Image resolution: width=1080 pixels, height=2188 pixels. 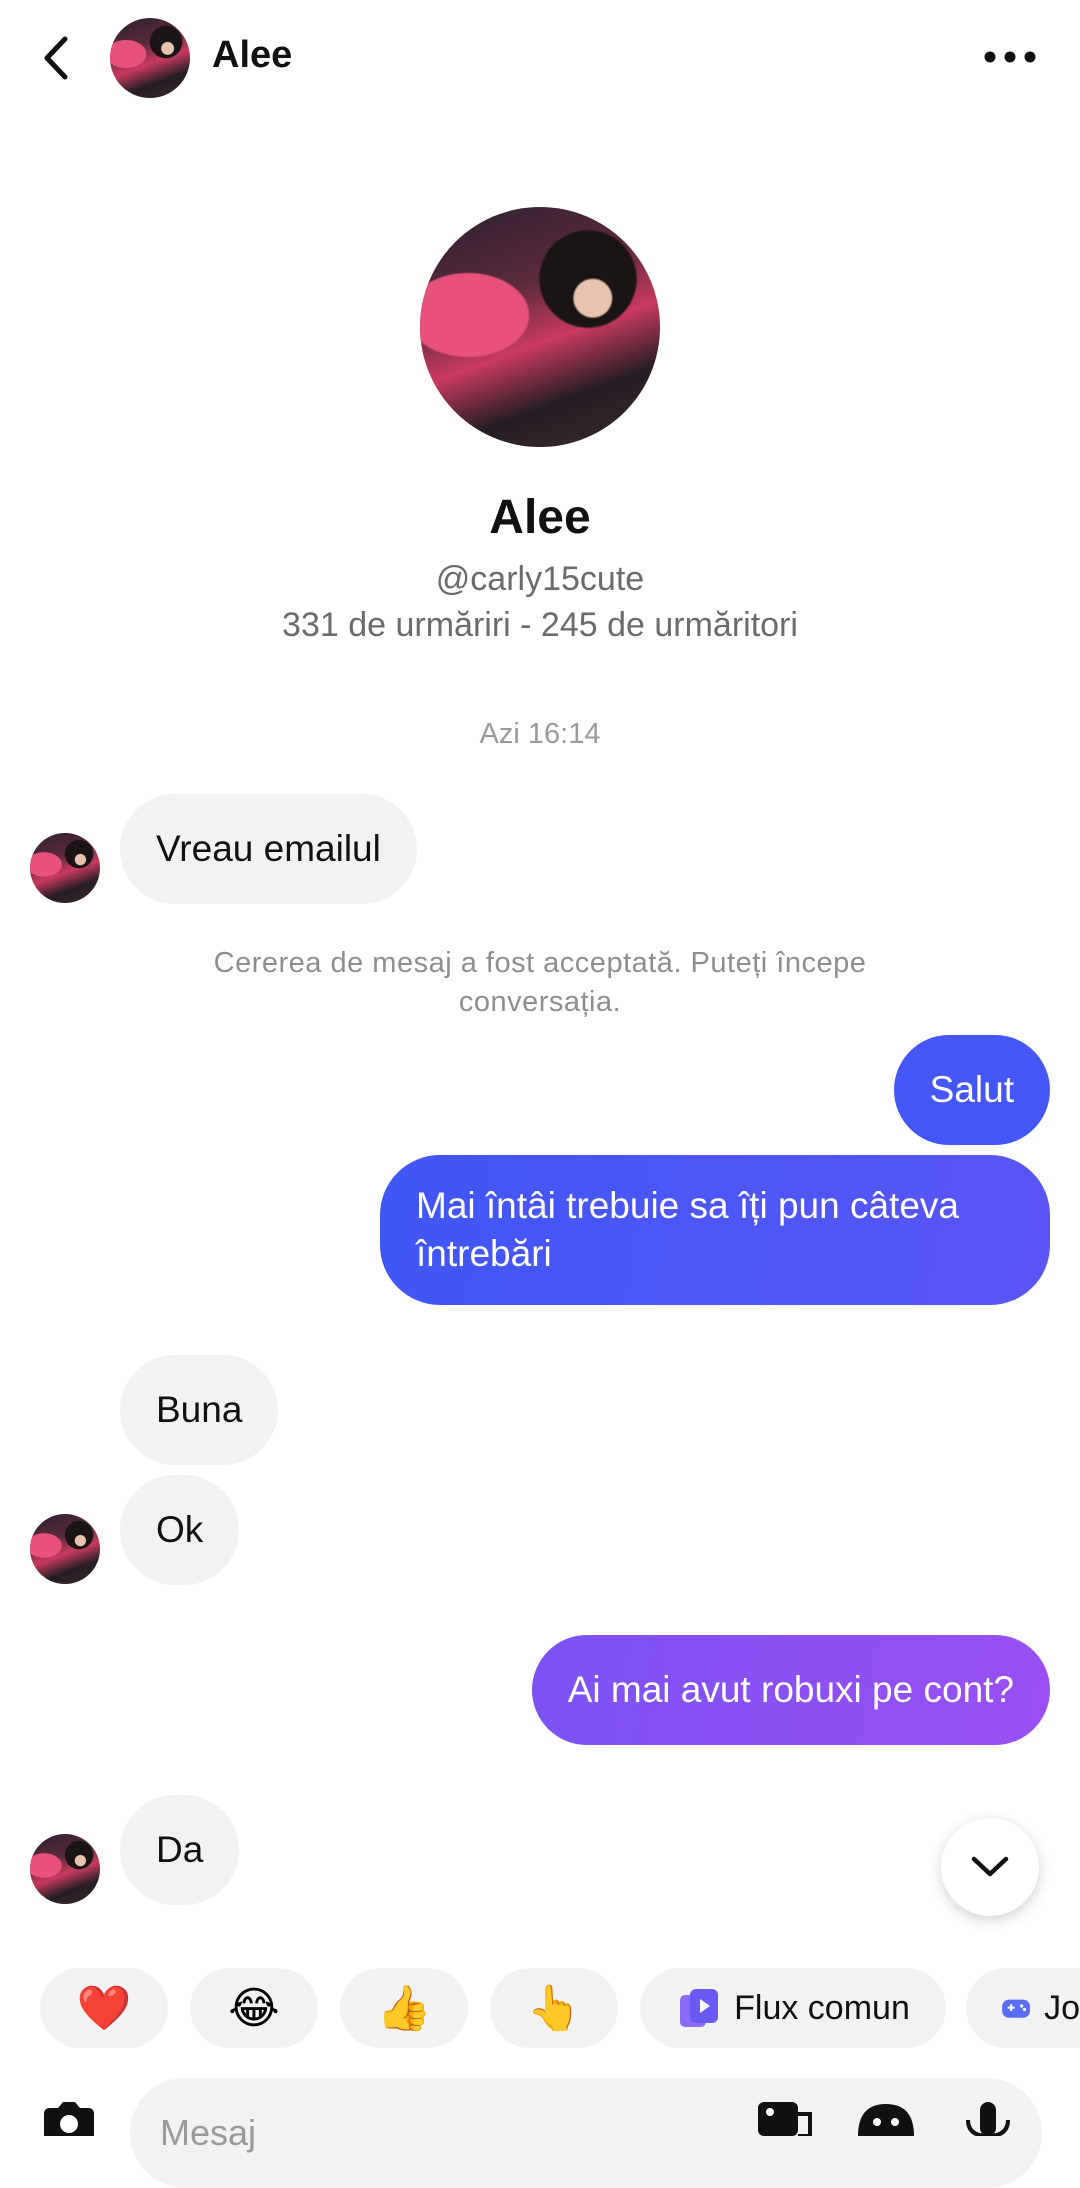 I want to click on shared-feed-icon, so click(x=699, y=2008).